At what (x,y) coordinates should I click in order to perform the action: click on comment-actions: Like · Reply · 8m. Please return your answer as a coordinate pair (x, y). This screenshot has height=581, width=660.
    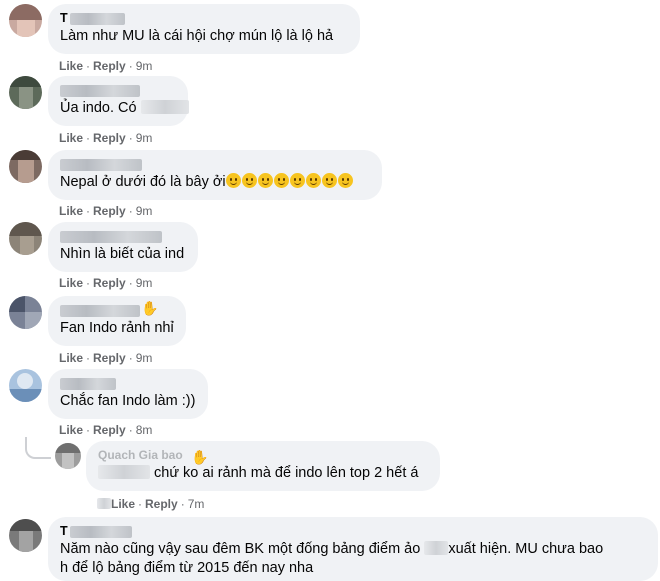
    Looking at the image, I should click on (106, 430).